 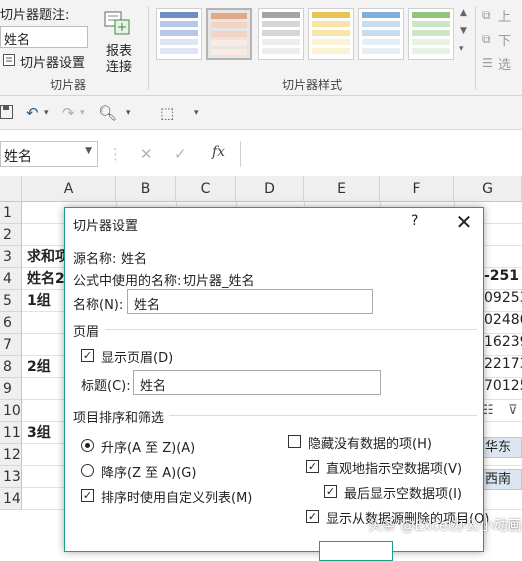 I want to click on name-box: 姓名 ▼, so click(x=49, y=154).